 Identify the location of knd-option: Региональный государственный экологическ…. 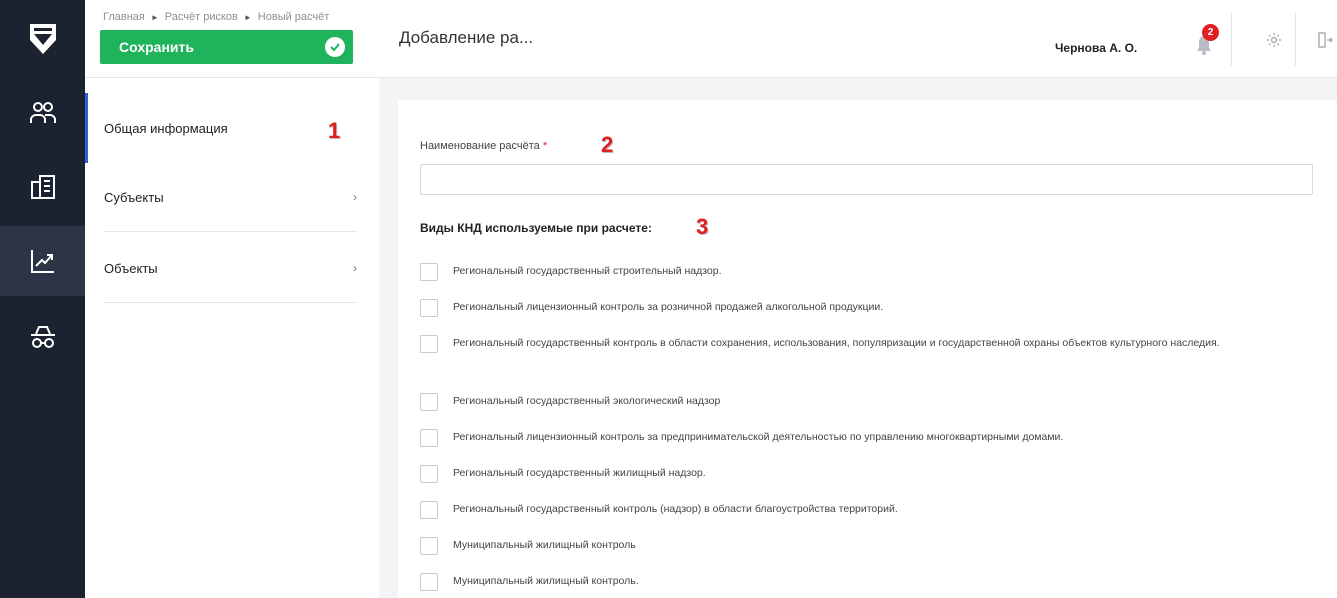
(570, 402).